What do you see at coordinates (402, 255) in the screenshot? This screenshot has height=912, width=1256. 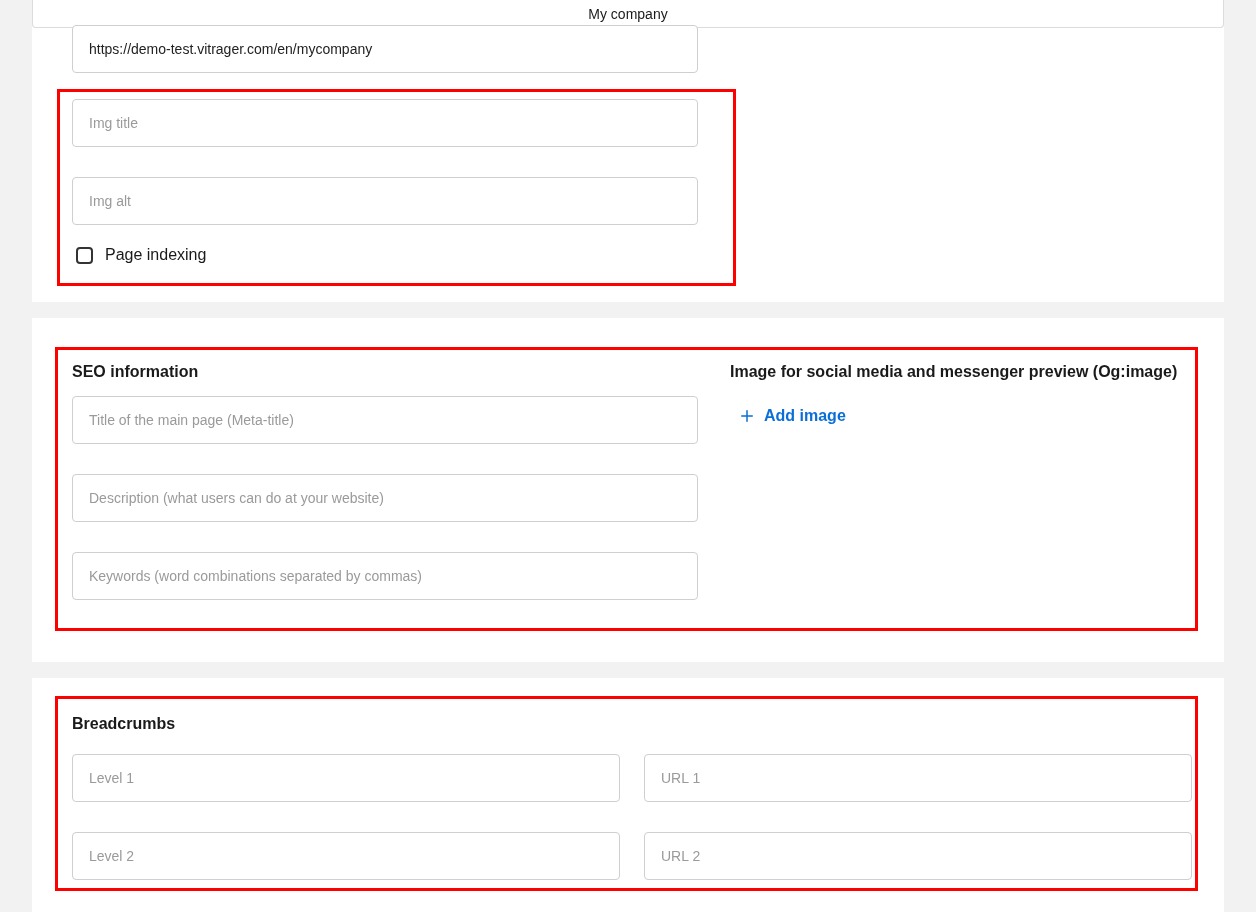 I see `checkbox: Page indexing` at bounding box center [402, 255].